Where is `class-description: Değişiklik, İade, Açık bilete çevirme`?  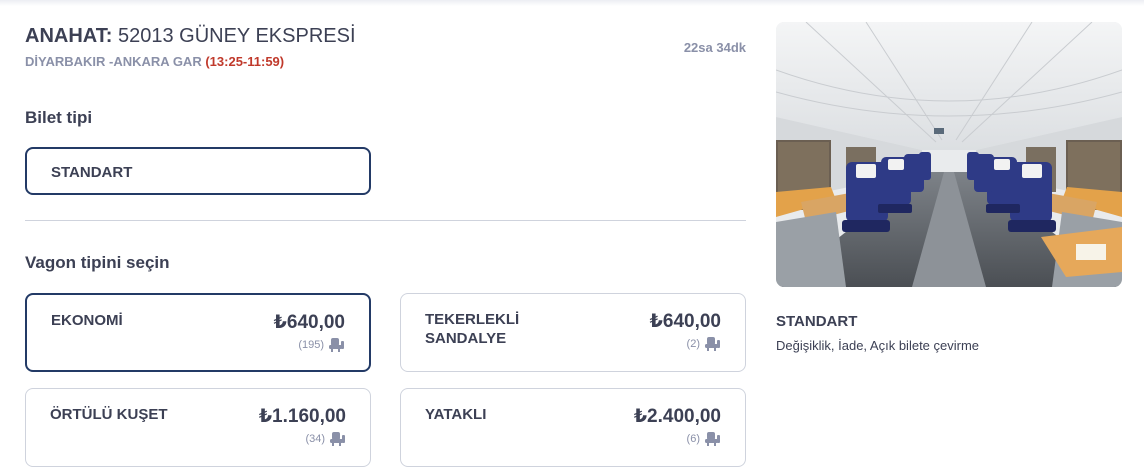
class-description: Değişiklik, İade, Açık bilete çevirme is located at coordinates (878, 345).